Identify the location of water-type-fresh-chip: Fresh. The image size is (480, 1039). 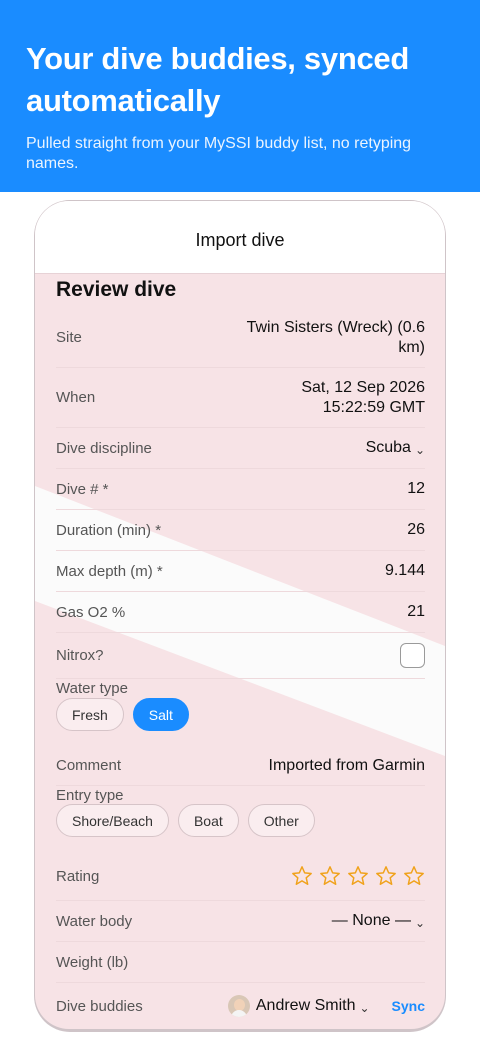
(90, 714).